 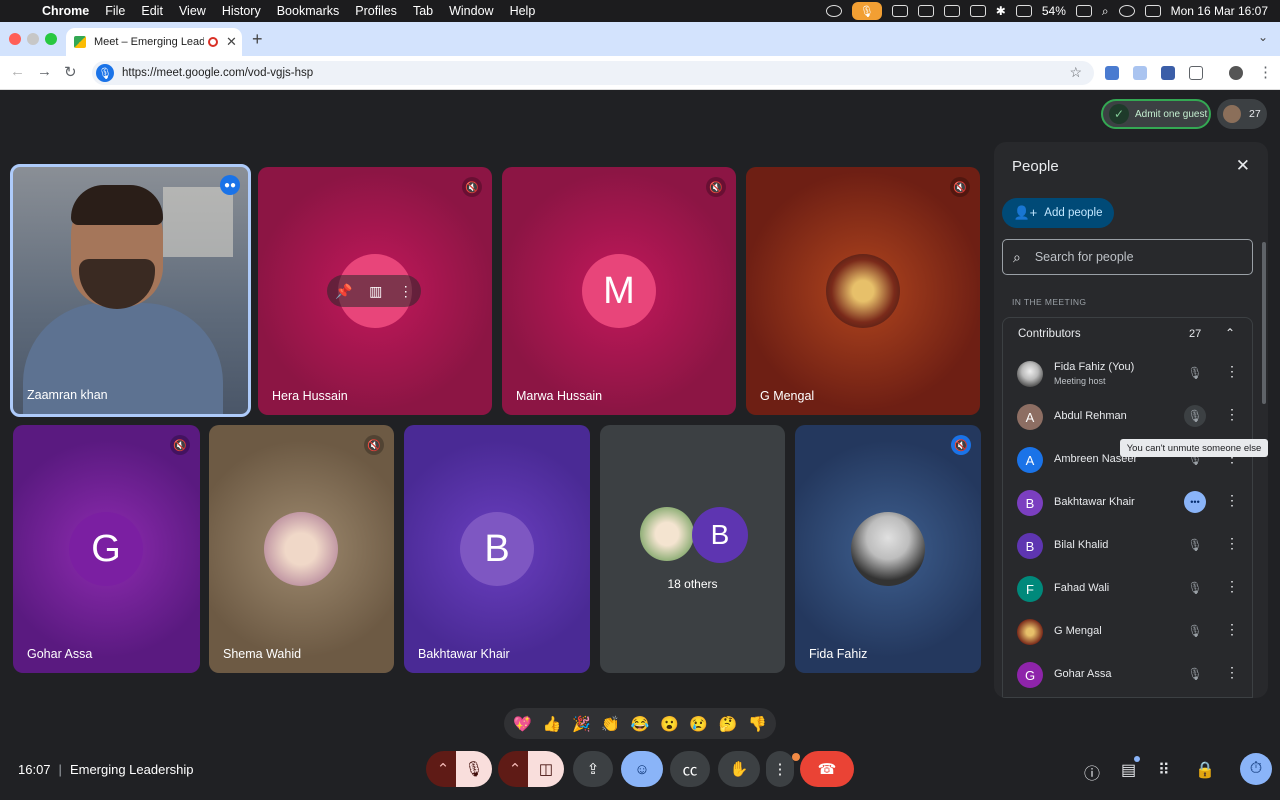 I want to click on site-mic-icon: 🎙, so click(x=105, y=73).